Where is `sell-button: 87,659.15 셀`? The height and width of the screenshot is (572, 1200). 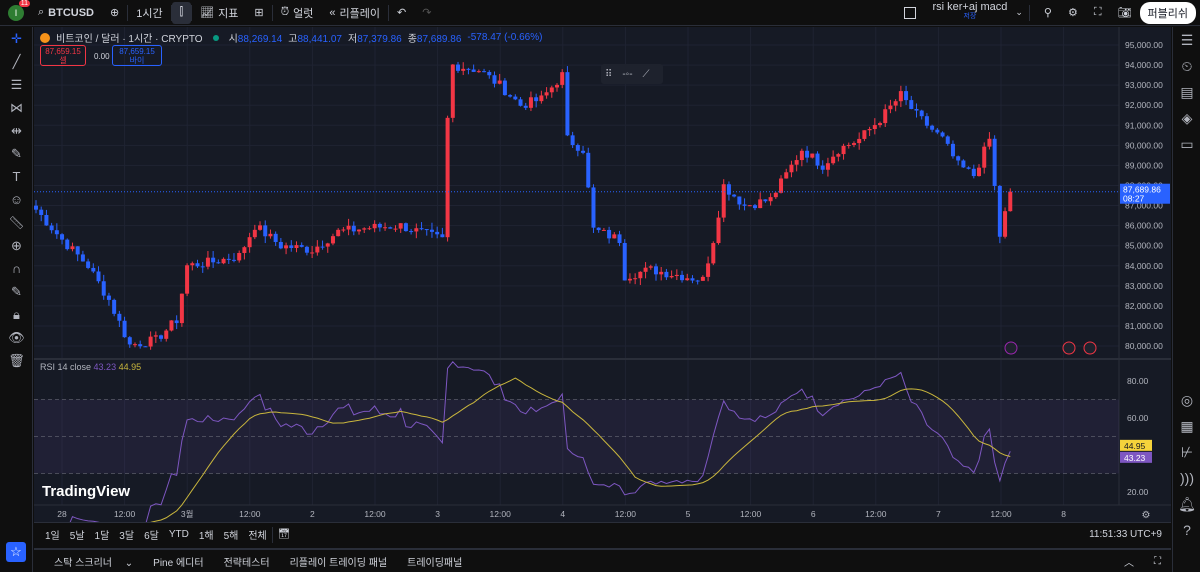 sell-button: 87,659.15 셀 is located at coordinates (63, 55).